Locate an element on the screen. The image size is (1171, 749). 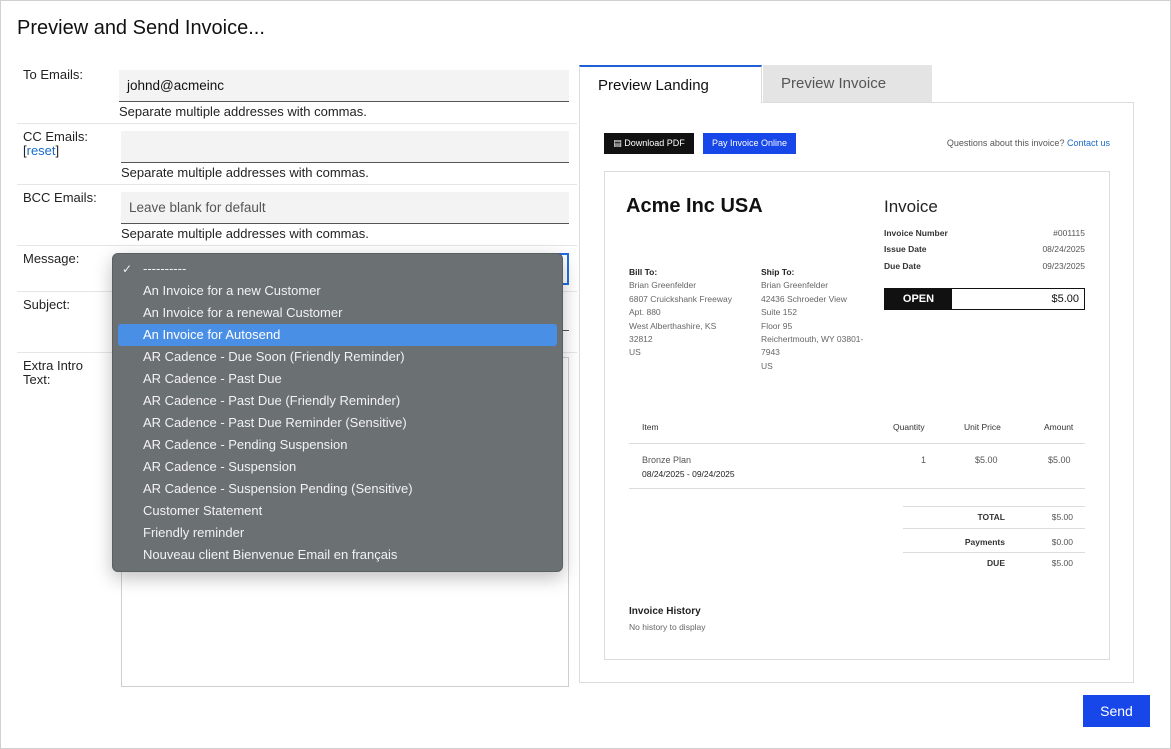
dropdown-option: AR Cadence - Suspension is located at coordinates (337, 467).